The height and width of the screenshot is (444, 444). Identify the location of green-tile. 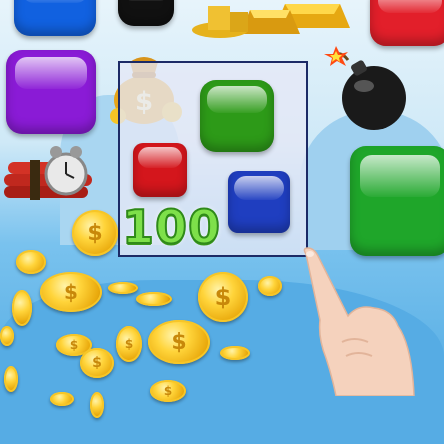
(237, 116).